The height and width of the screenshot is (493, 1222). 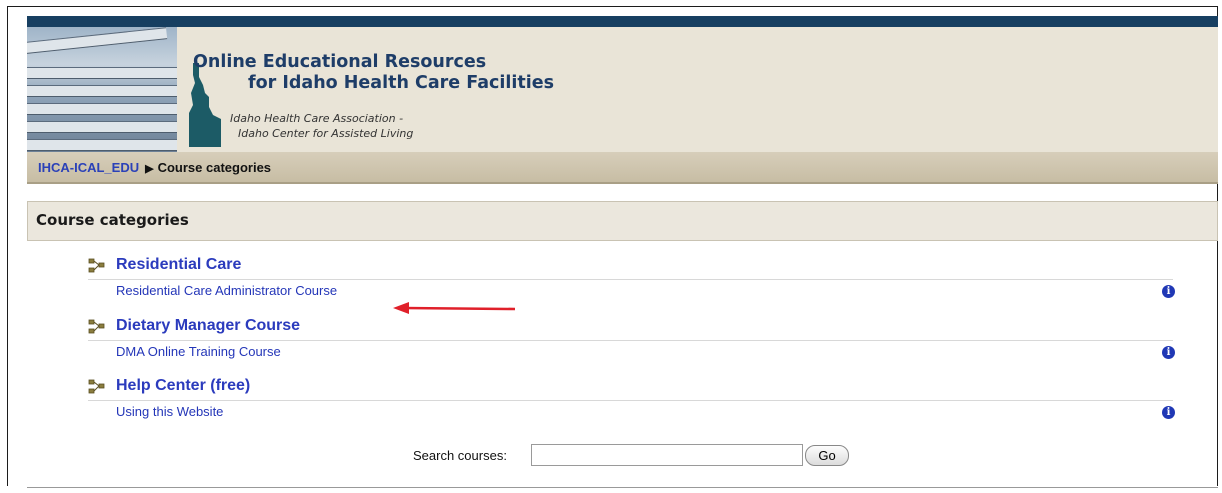 I want to click on annotation-arrow-icon, so click(x=454, y=308).